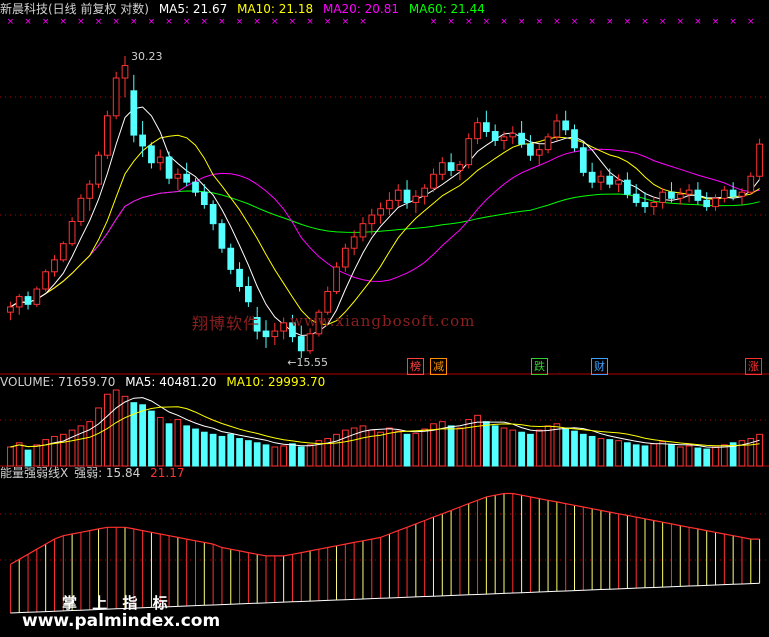 Image resolution: width=769 pixels, height=637 pixels. Describe the element at coordinates (107, 473) in the screenshot. I see `indicator-value: 强弱: 15.84` at that location.